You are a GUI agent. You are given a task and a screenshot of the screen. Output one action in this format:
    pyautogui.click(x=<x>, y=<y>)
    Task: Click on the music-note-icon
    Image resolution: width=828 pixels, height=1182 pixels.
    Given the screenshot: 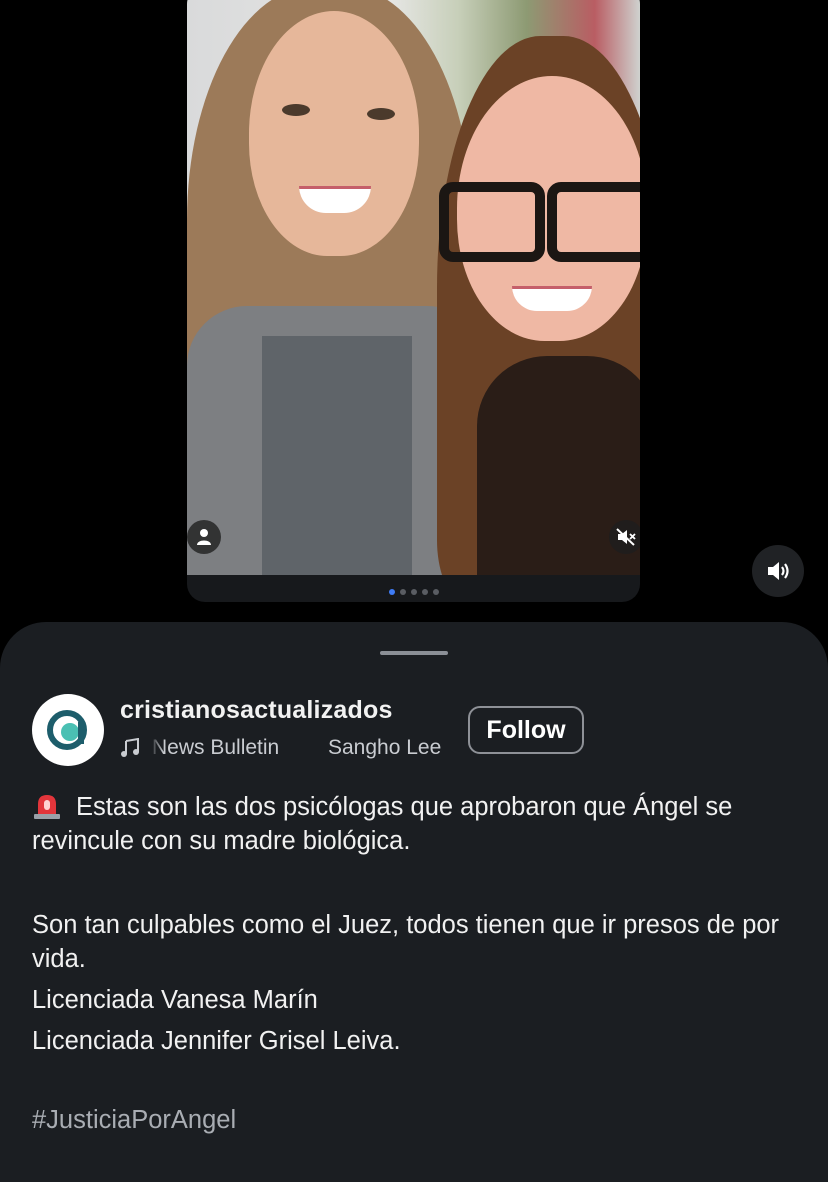 What is the action you would take?
    pyautogui.click(x=130, y=750)
    